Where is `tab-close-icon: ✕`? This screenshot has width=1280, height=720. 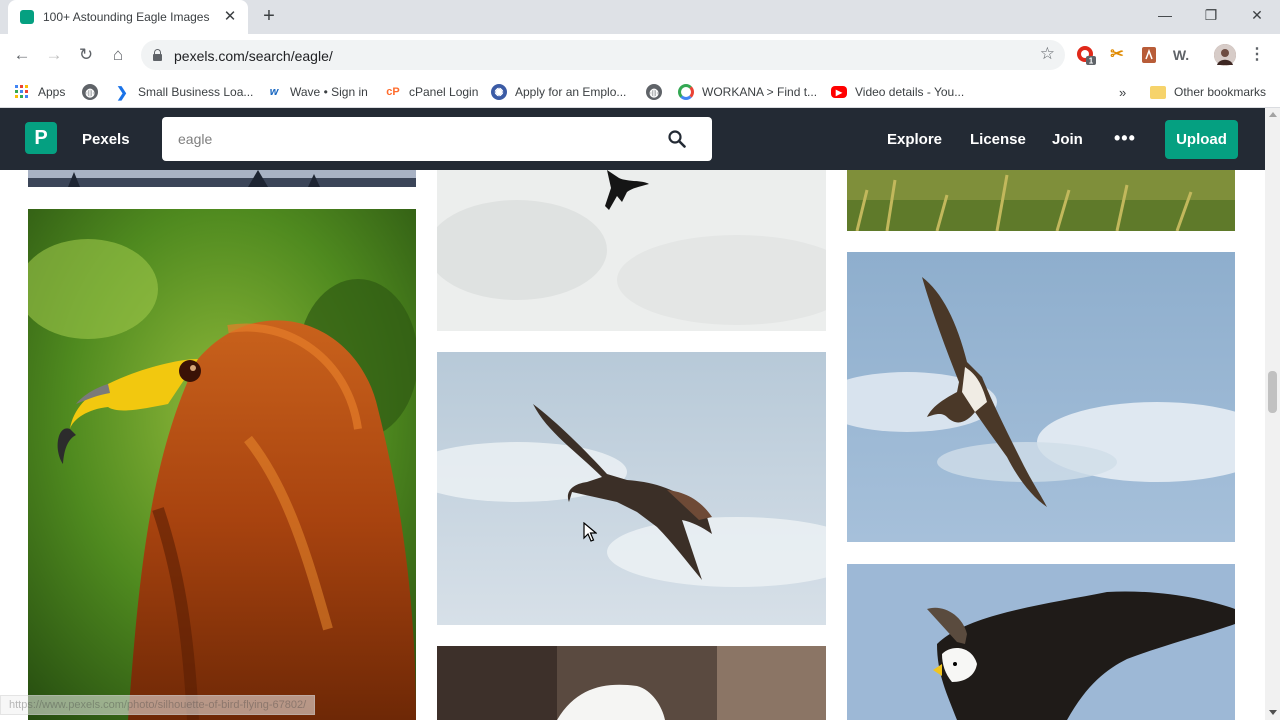 tab-close-icon: ✕ is located at coordinates (230, 17).